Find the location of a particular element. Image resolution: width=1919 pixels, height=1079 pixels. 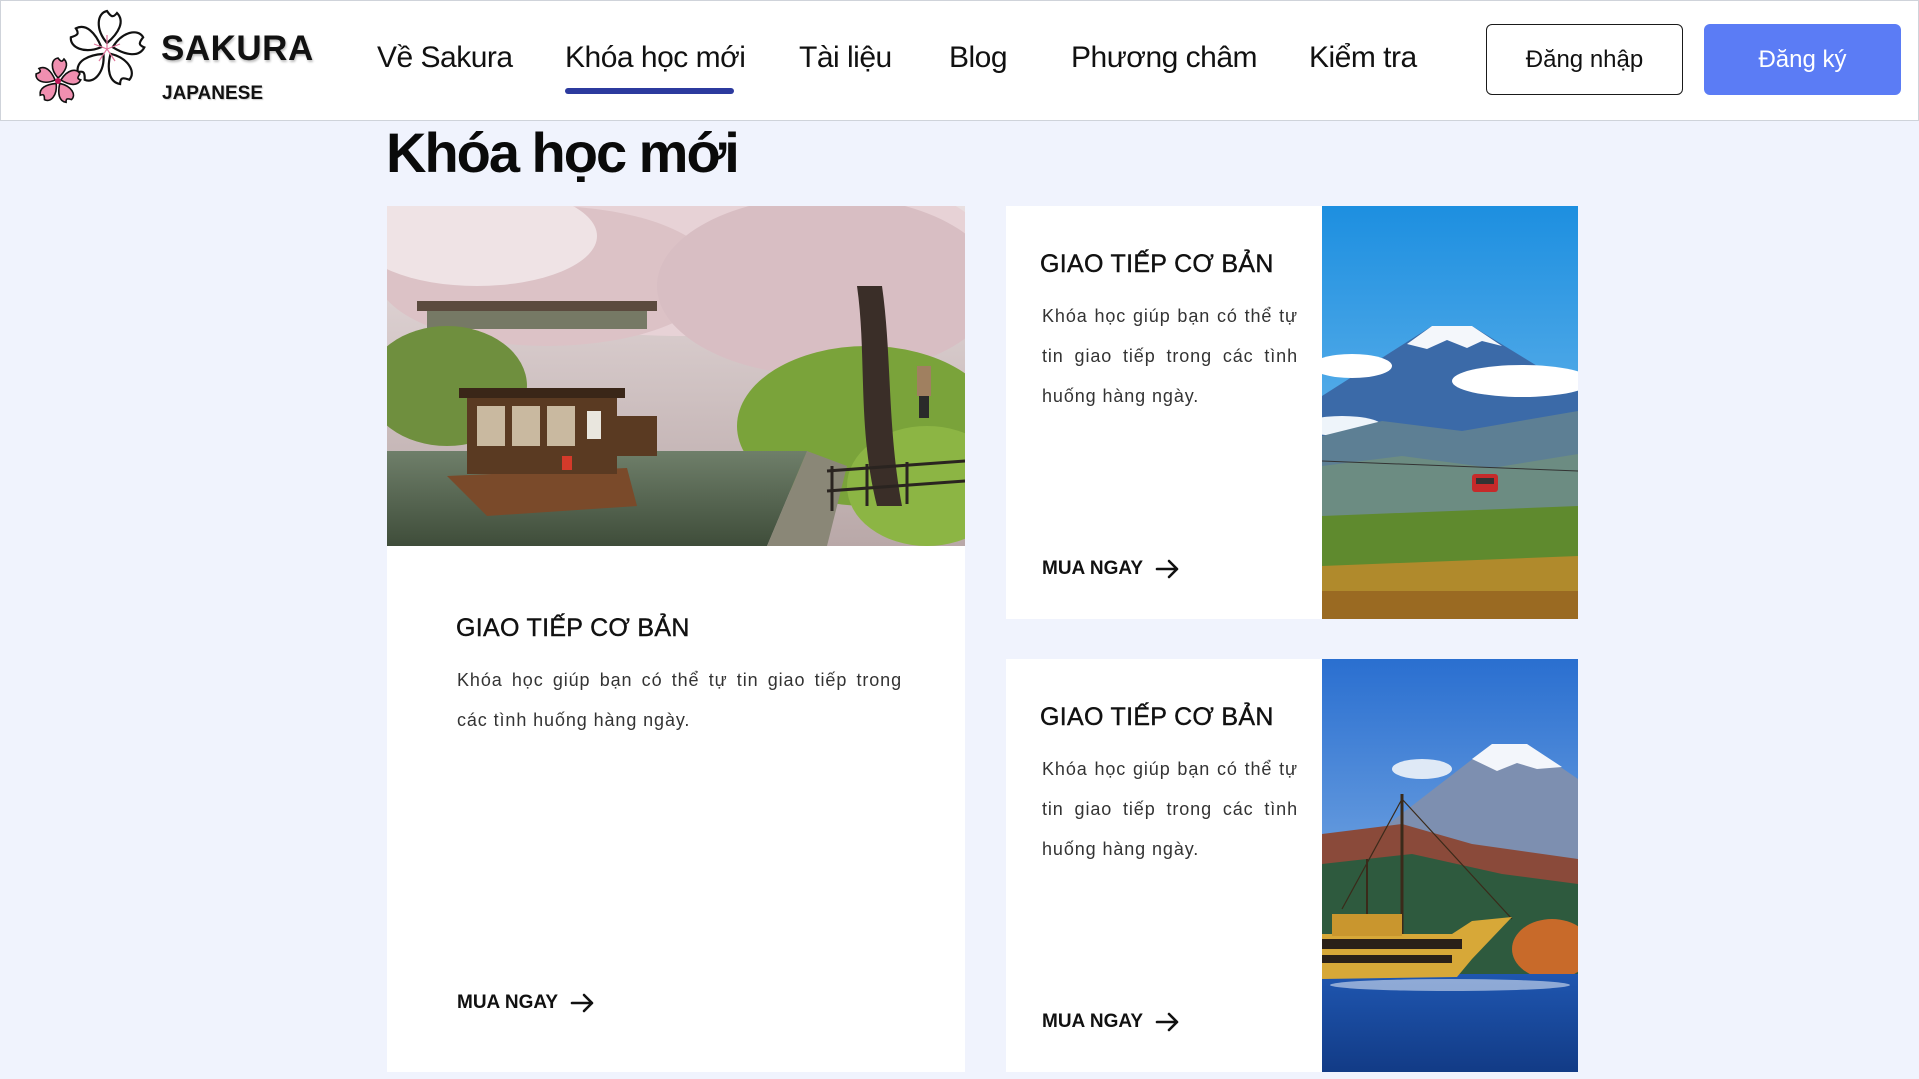

sakura-logo: SAKURA JAPANESE is located at coordinates (173, 61).